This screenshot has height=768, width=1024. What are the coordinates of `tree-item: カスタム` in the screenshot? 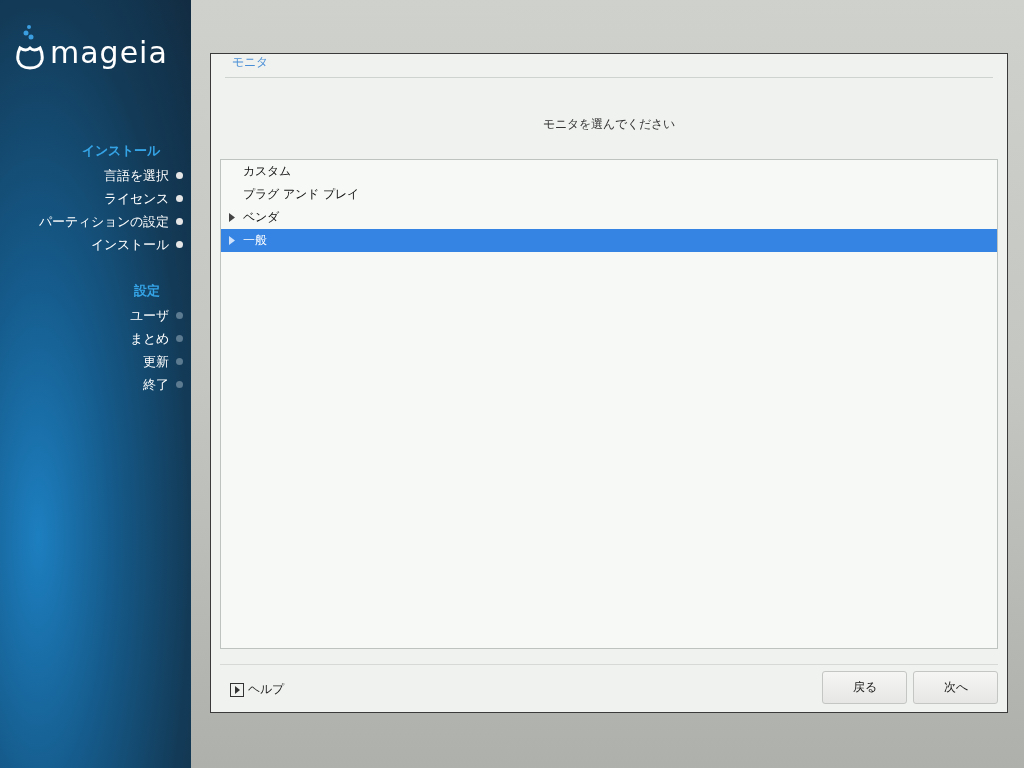 It's located at (609, 171).